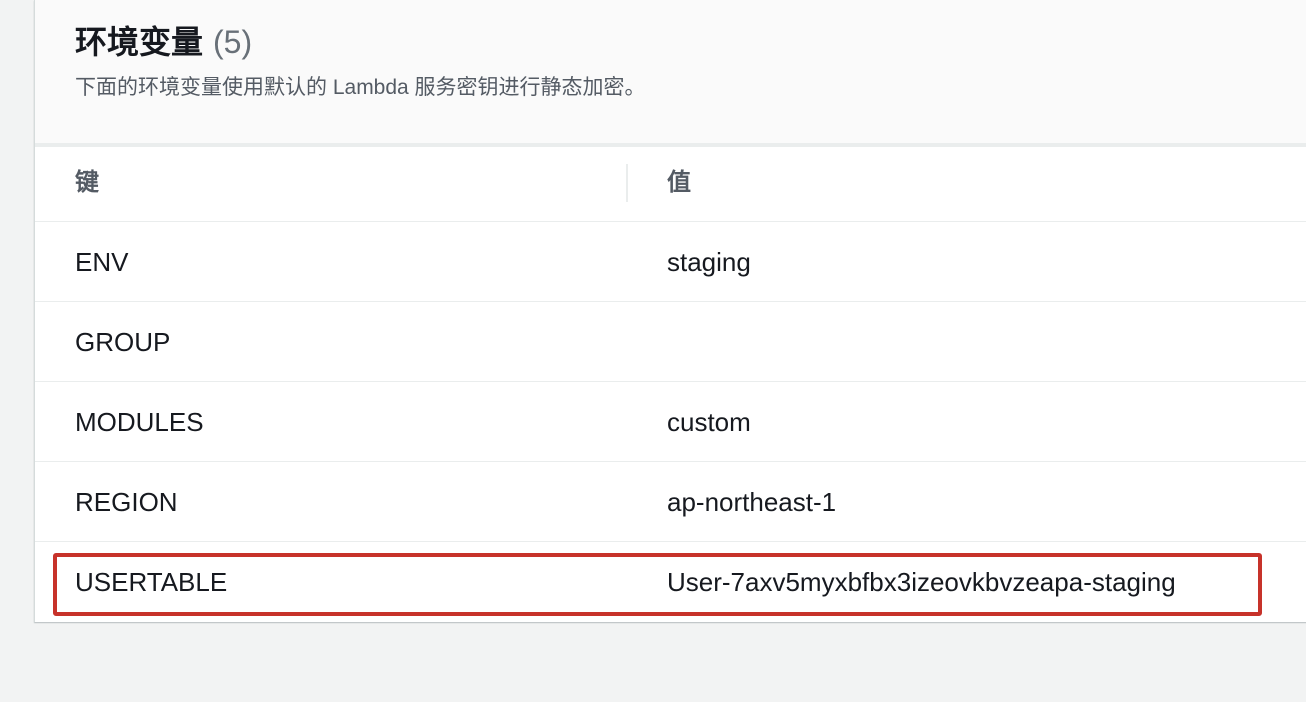 This screenshot has width=1306, height=702. What do you see at coordinates (360, 87) in the screenshot?
I see `panel-description: 下面的环境变量使用默认的 Lambda 服务密钥进行静态加密。` at bounding box center [360, 87].